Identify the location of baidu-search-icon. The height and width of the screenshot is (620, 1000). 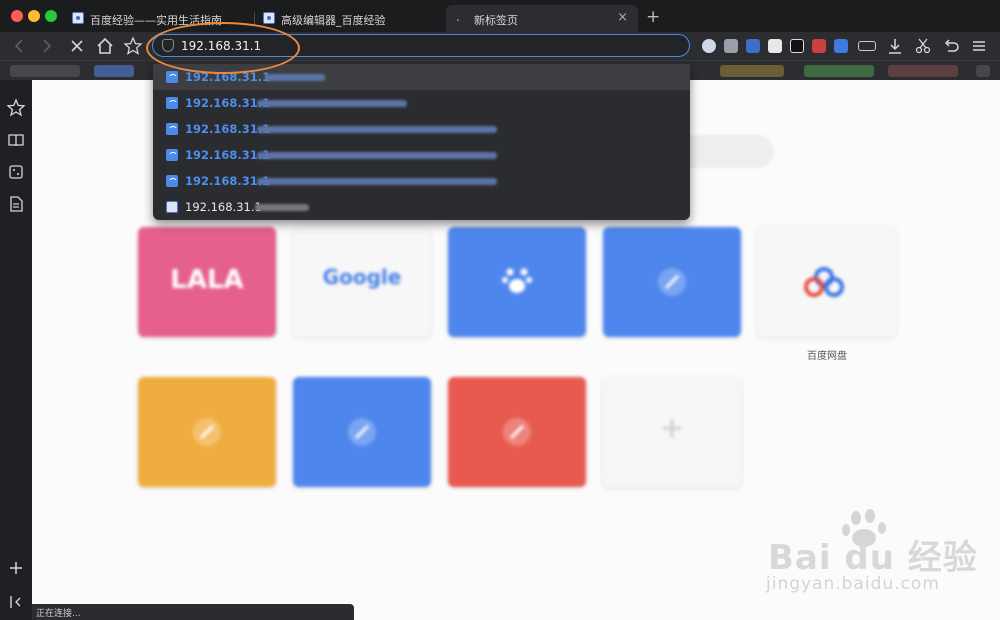
(172, 207).